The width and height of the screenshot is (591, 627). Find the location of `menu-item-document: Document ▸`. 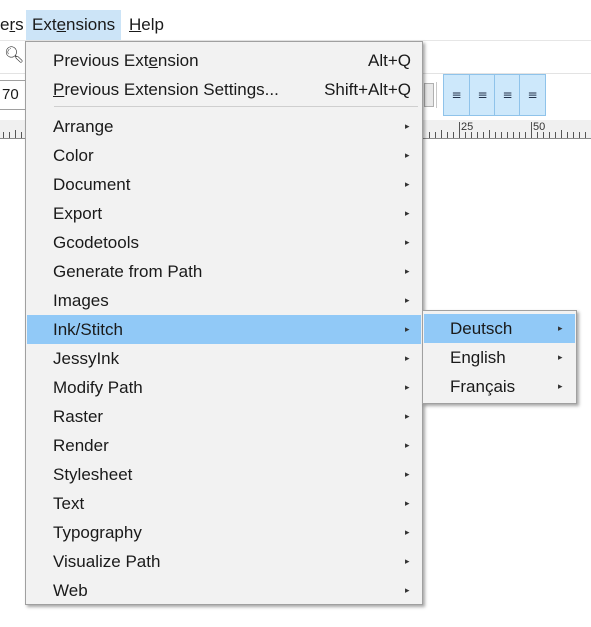

menu-item-document: Document ▸ is located at coordinates (224, 184).